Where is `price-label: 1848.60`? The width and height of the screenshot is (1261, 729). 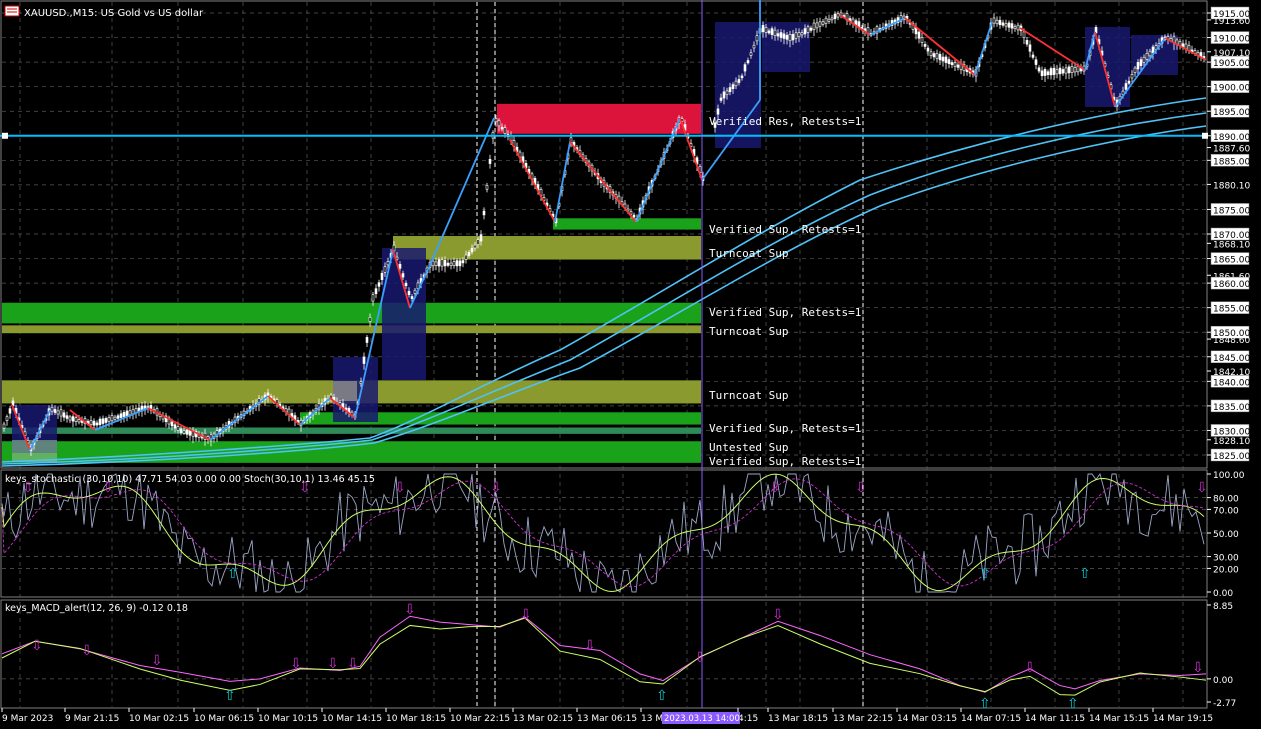 price-label: 1848.60 is located at coordinates (1231, 341).